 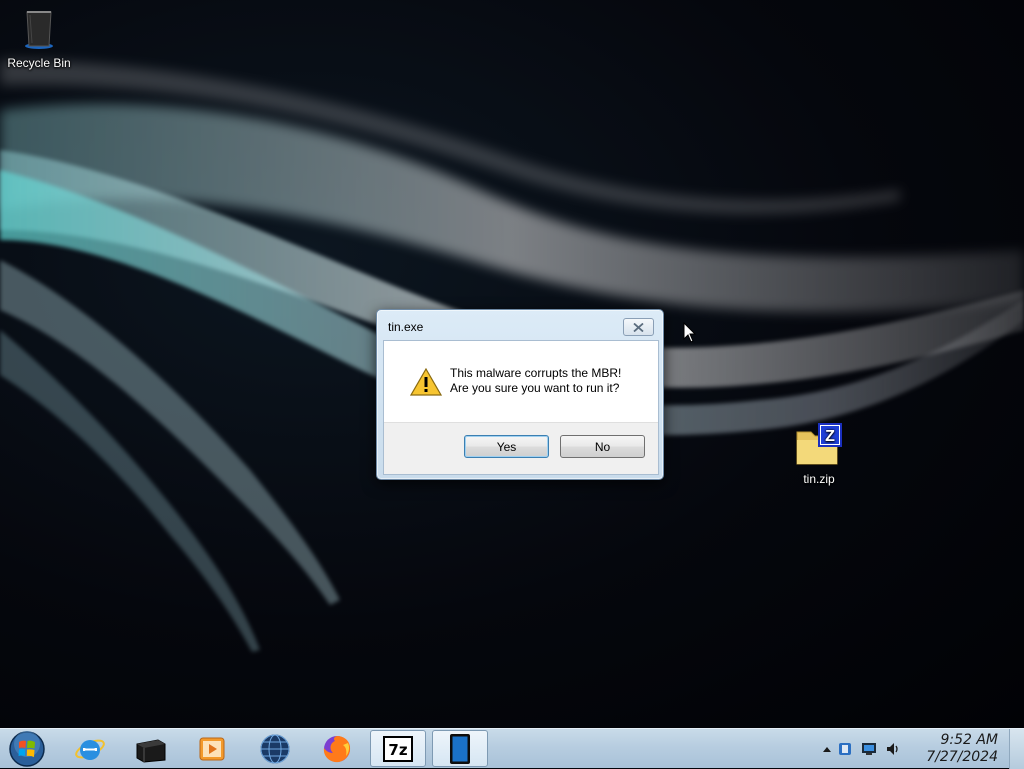 What do you see at coordinates (914, 749) in the screenshot?
I see `system-tray: 9:52 AM 7/27/2024` at bounding box center [914, 749].